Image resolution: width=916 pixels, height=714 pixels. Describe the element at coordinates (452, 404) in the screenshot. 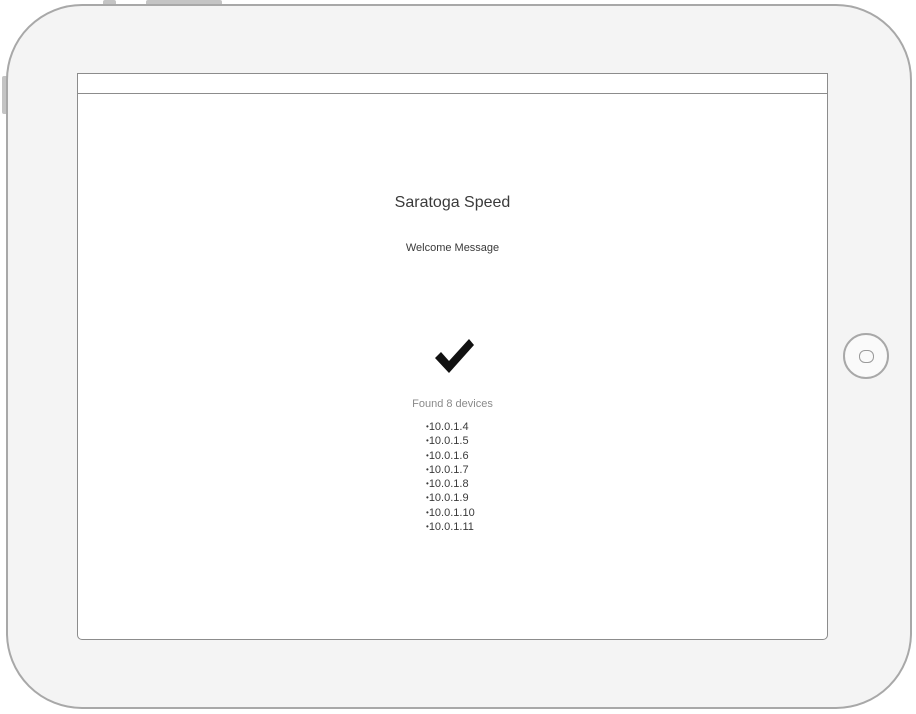

I see `found-devices-text: Found 8 devices` at that location.